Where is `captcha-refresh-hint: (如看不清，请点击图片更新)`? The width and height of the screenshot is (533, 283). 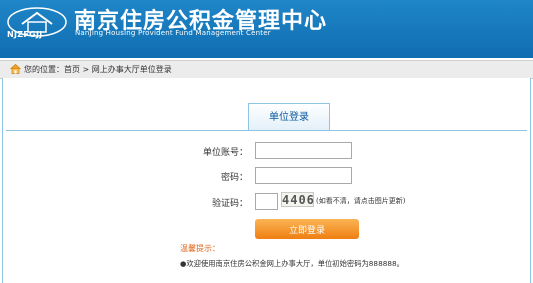
captcha-refresh-hint: (如看不清，请点击图片更新) is located at coordinates (361, 201).